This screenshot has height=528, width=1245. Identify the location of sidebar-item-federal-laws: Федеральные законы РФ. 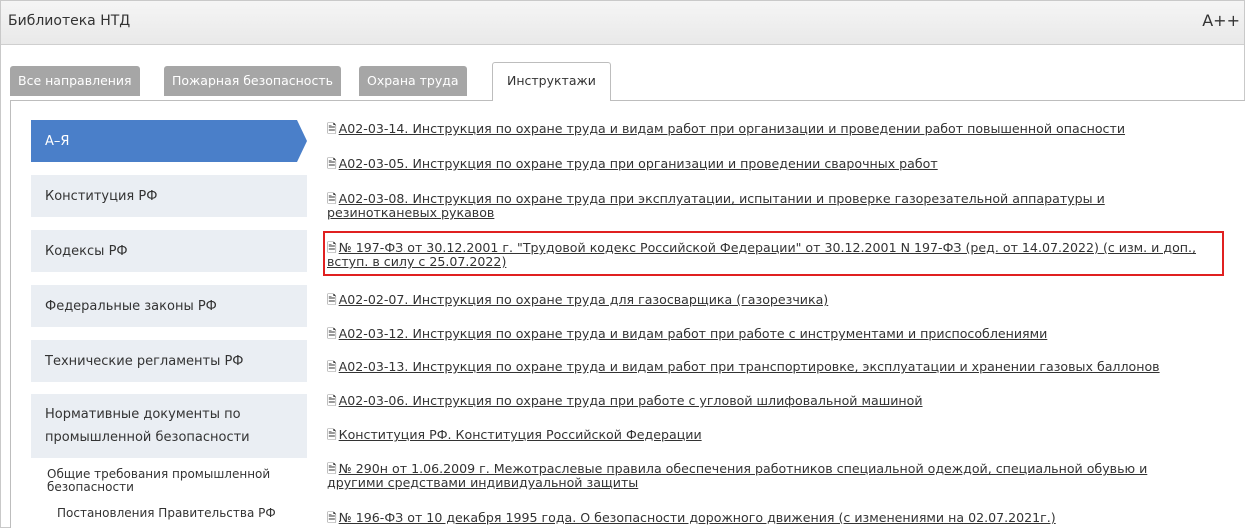
(169, 306).